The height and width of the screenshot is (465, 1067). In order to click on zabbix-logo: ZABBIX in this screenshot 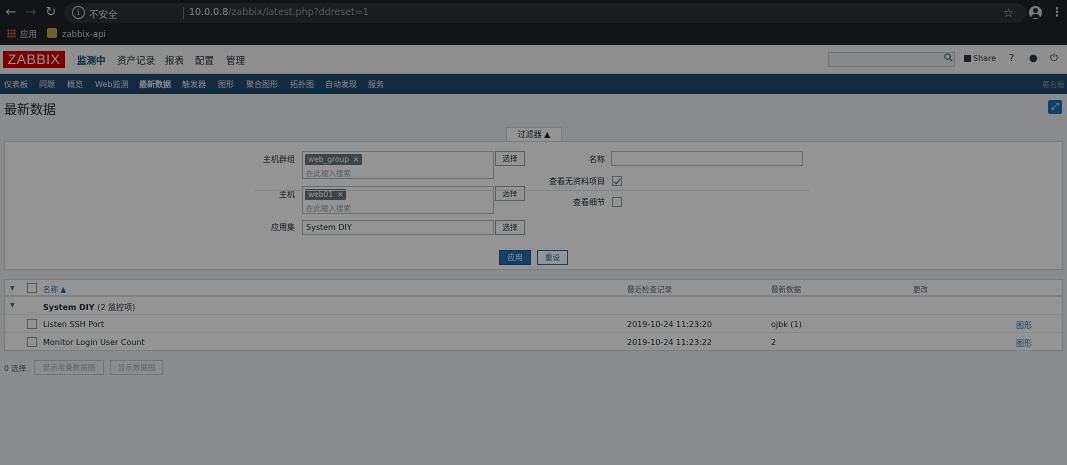, I will do `click(34, 59)`.